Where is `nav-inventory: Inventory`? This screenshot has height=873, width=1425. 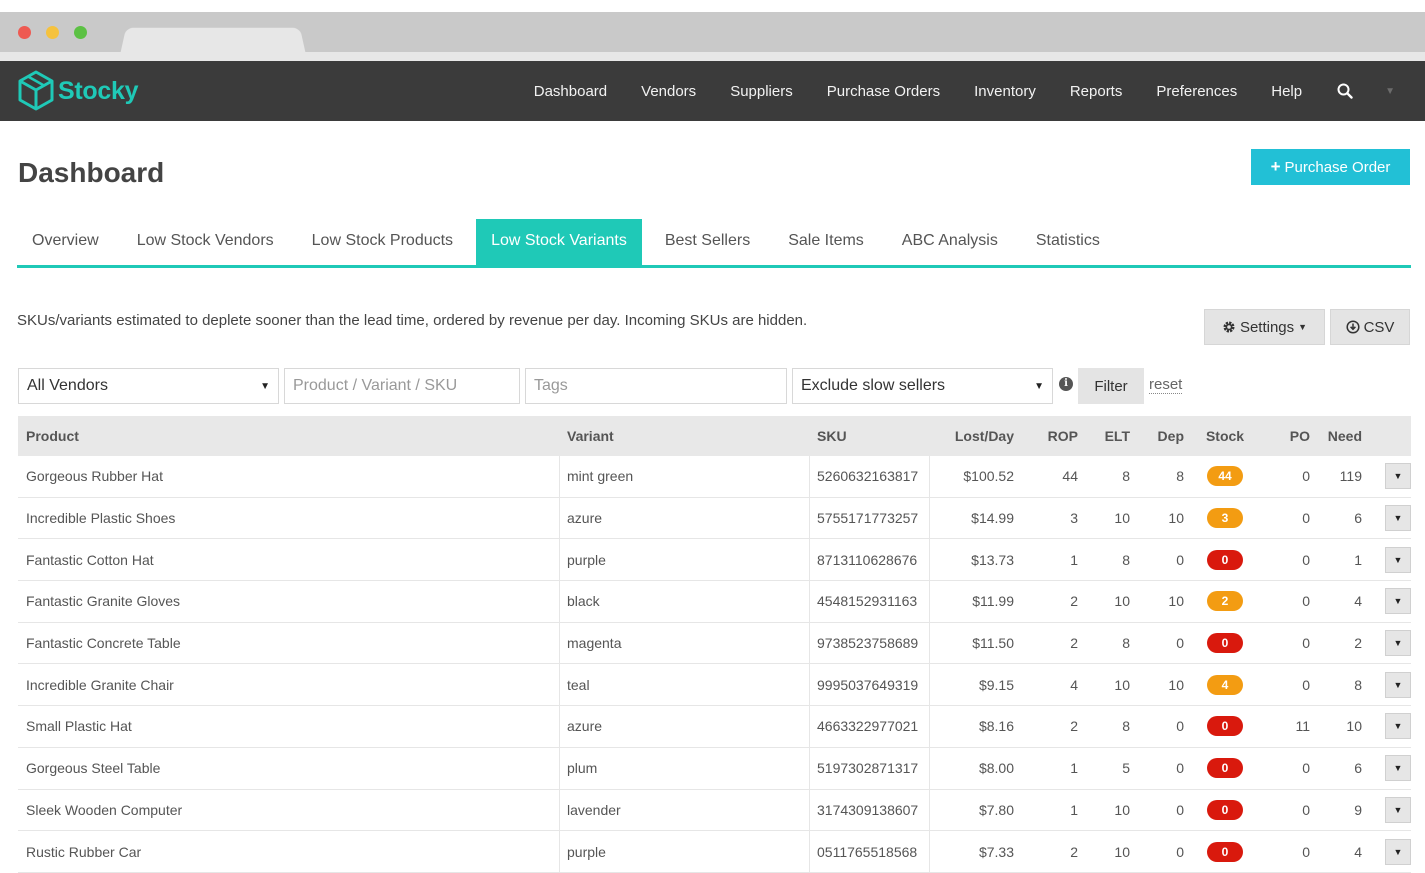 nav-inventory: Inventory is located at coordinates (1005, 91).